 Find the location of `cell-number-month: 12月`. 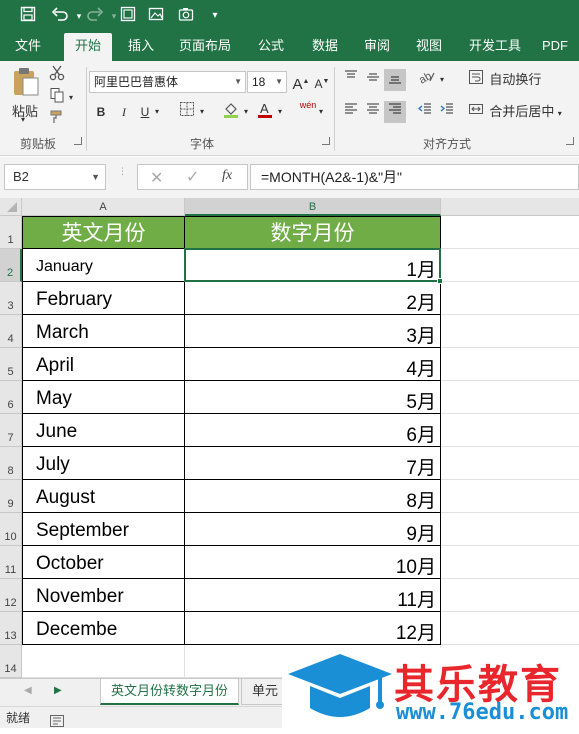

cell-number-month: 12月 is located at coordinates (313, 628).